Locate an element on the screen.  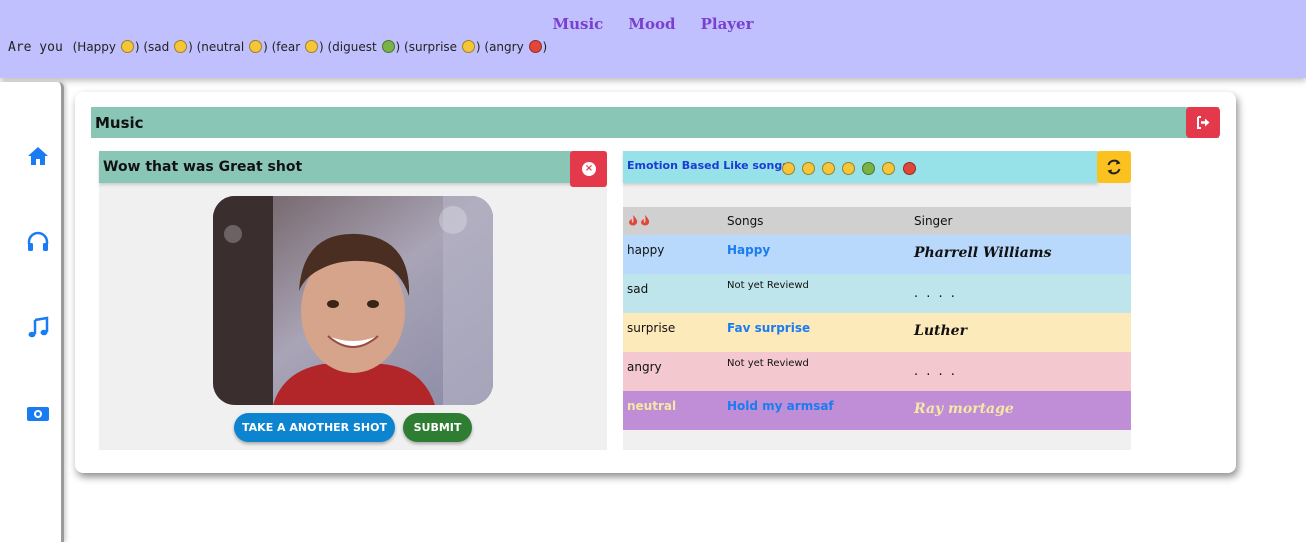
close-icon: × is located at coordinates (589, 169).